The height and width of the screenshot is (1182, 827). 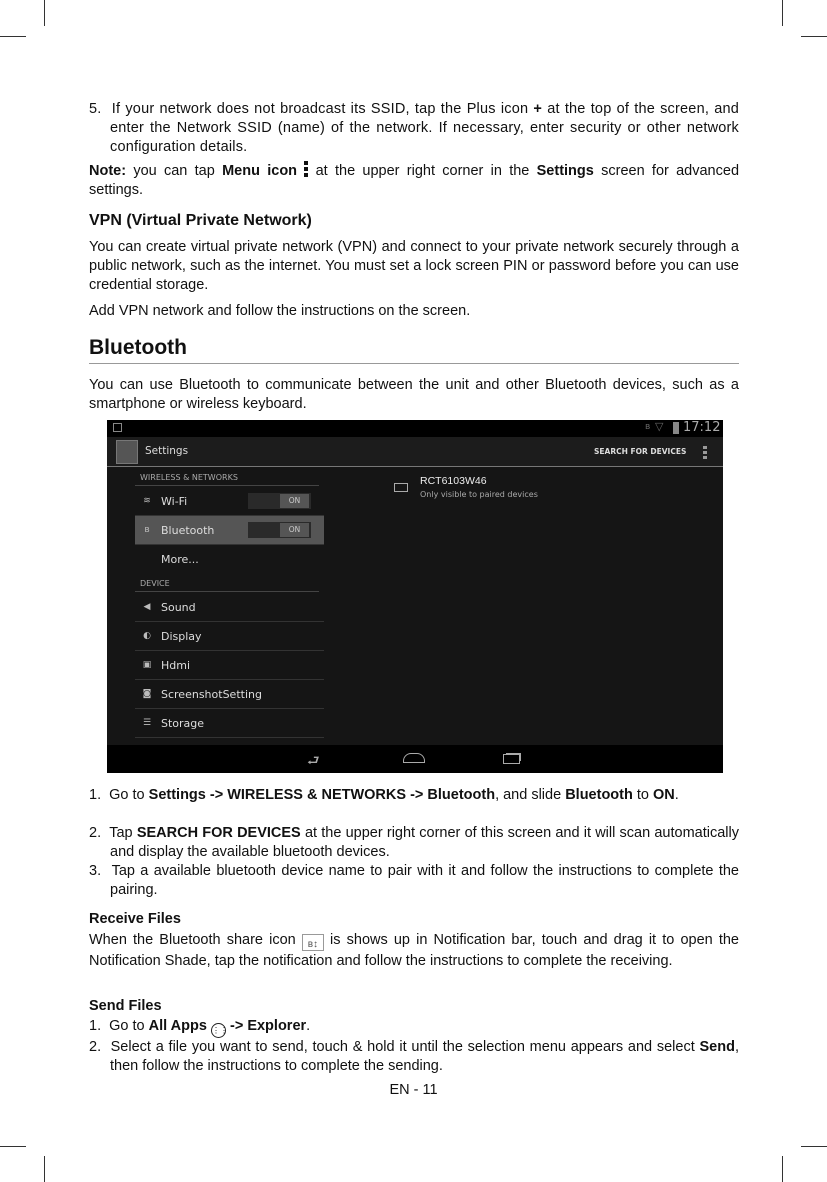 I want to click on camera-icon: ◙, so click(x=147, y=694).